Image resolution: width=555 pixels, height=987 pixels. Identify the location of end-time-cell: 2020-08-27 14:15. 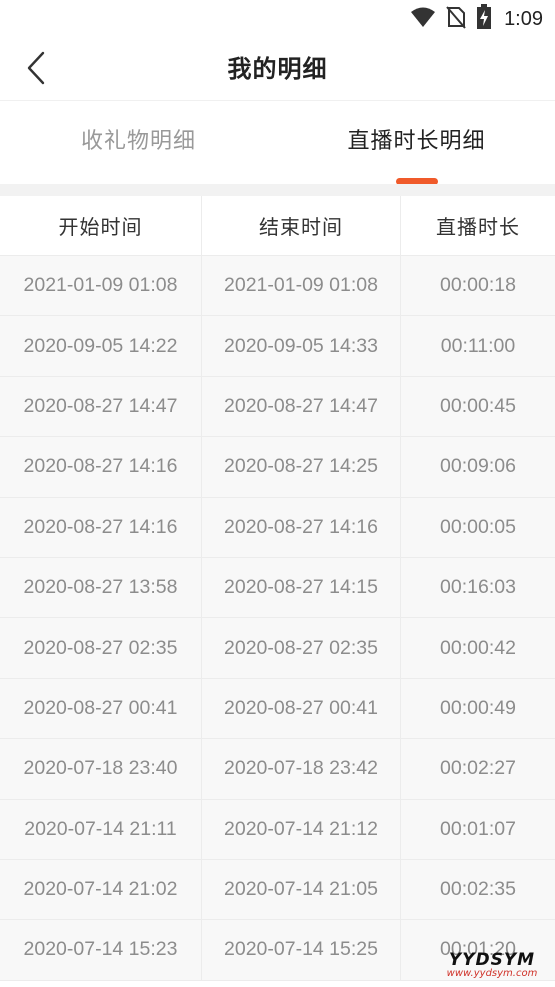
(301, 587).